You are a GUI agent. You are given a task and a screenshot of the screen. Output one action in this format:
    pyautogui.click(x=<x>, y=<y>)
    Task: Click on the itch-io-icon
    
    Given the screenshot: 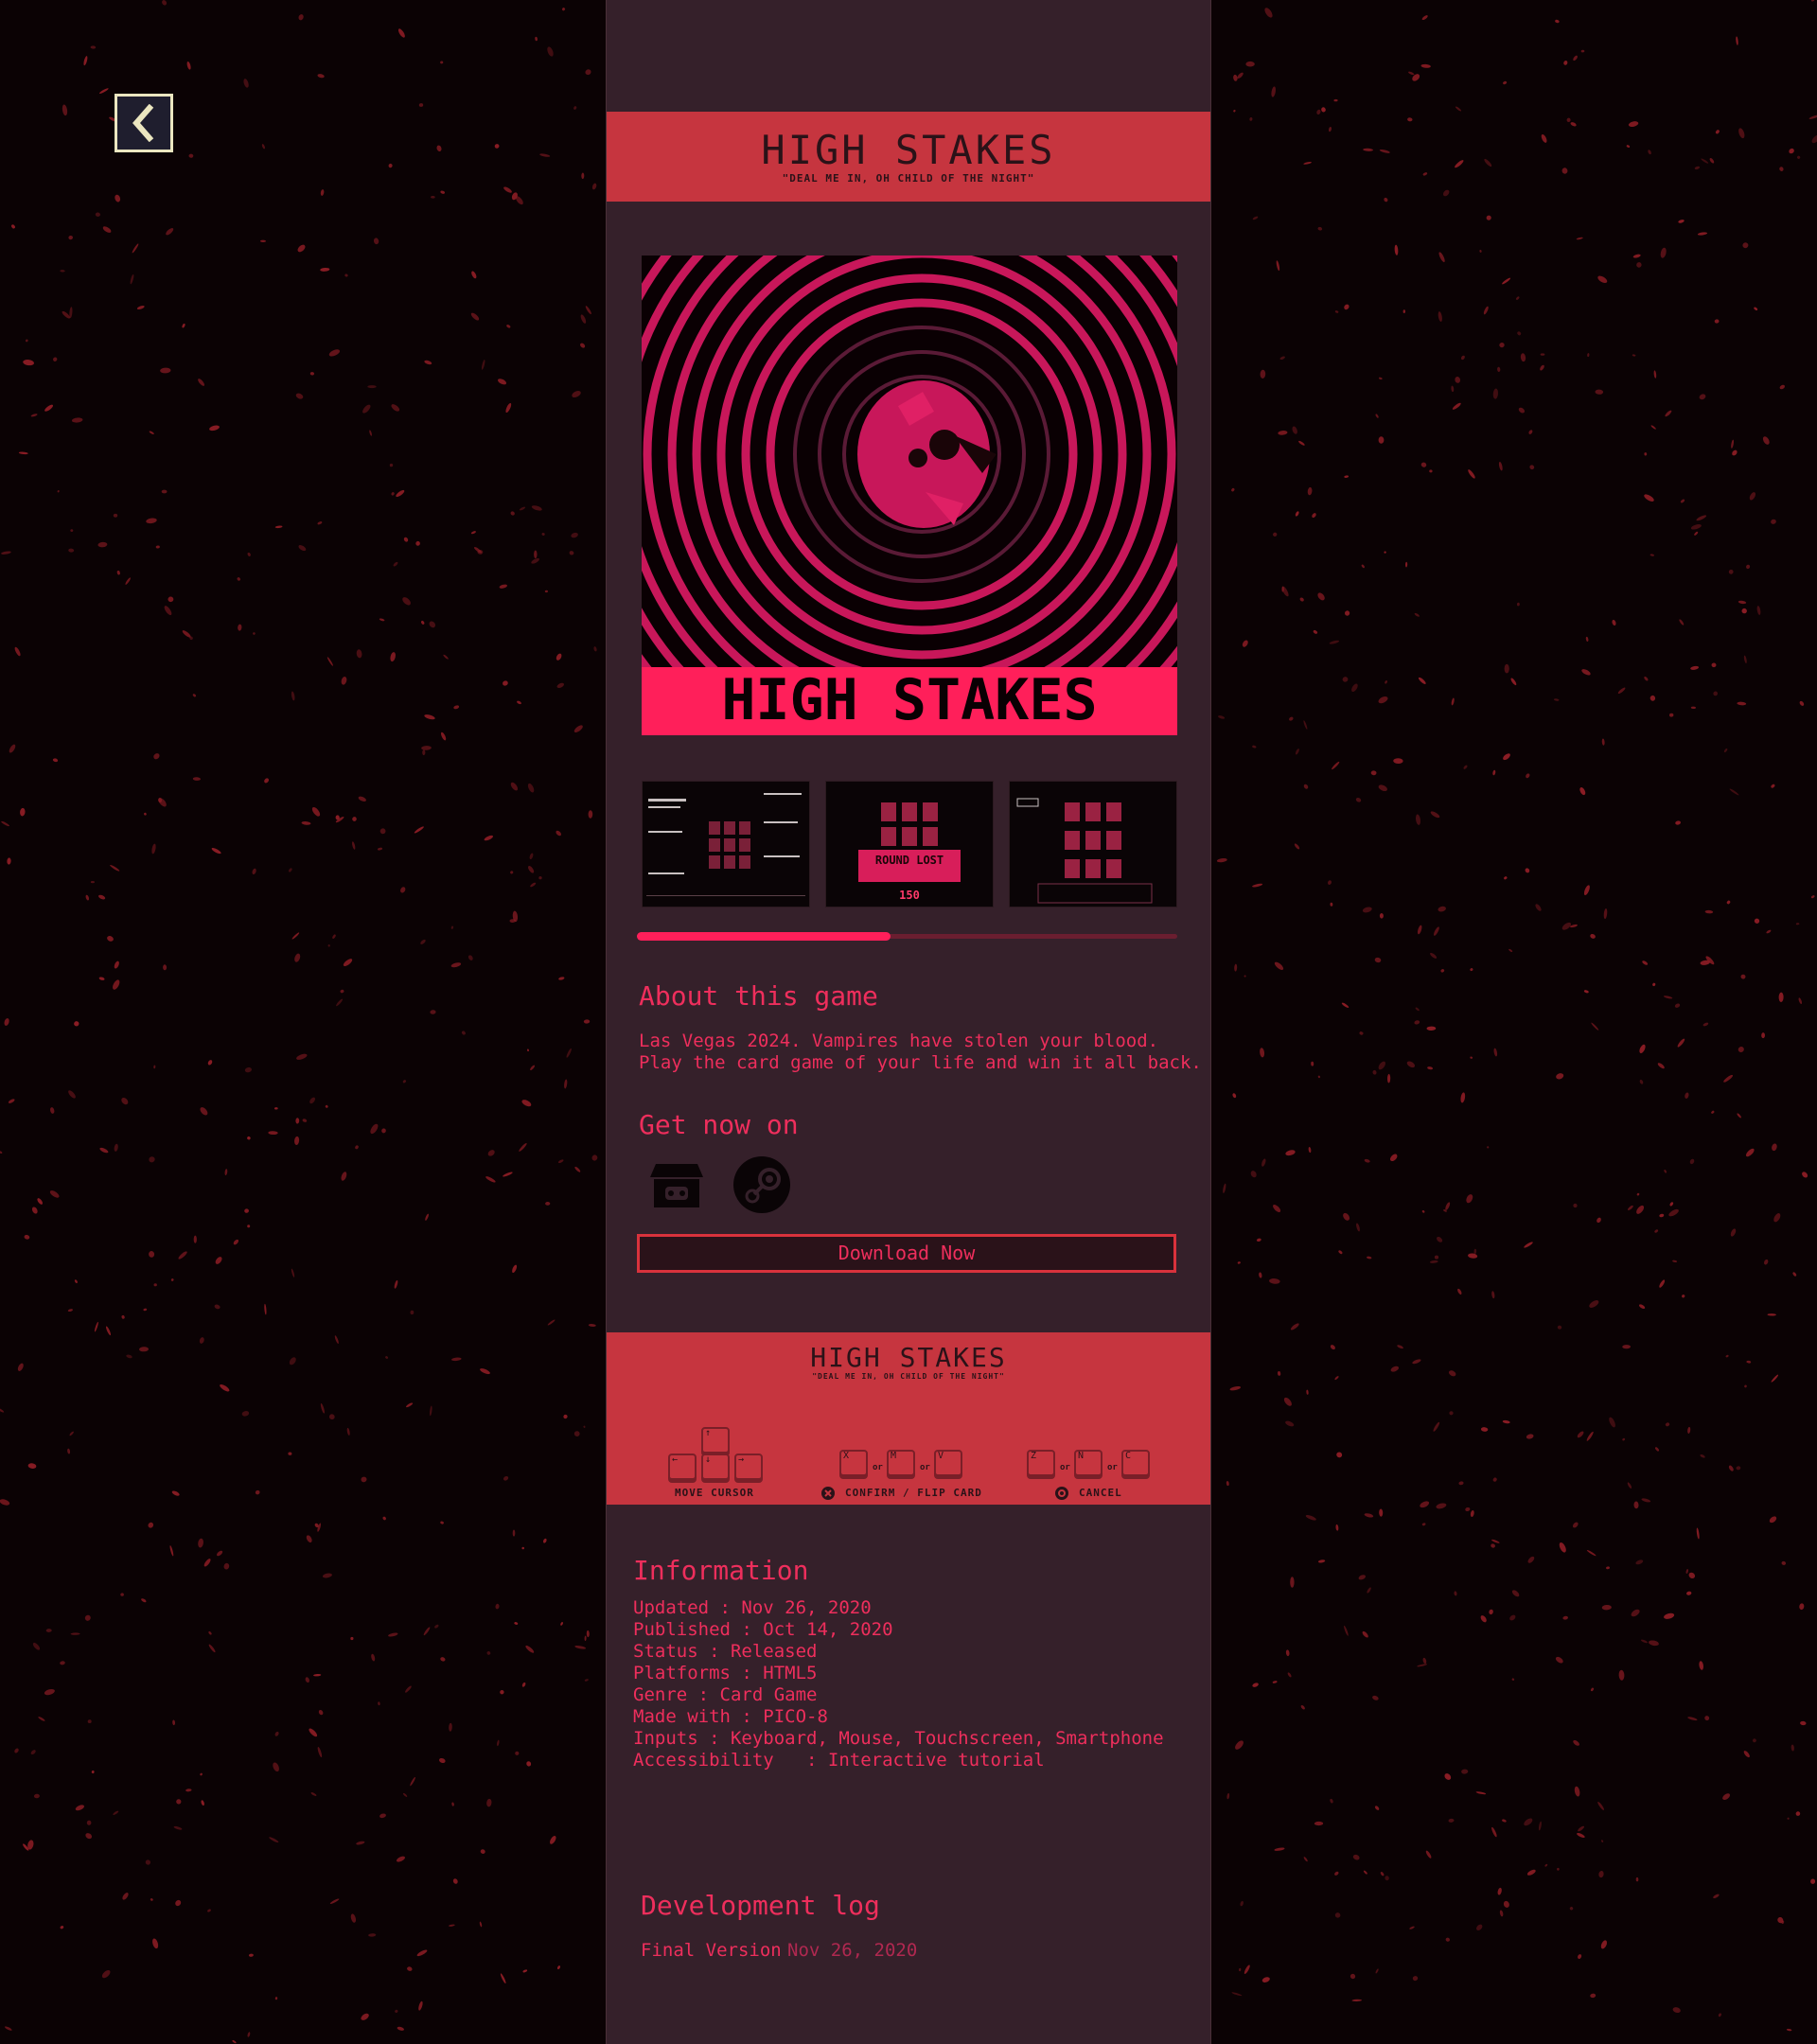 What is the action you would take?
    pyautogui.click(x=676, y=1184)
    